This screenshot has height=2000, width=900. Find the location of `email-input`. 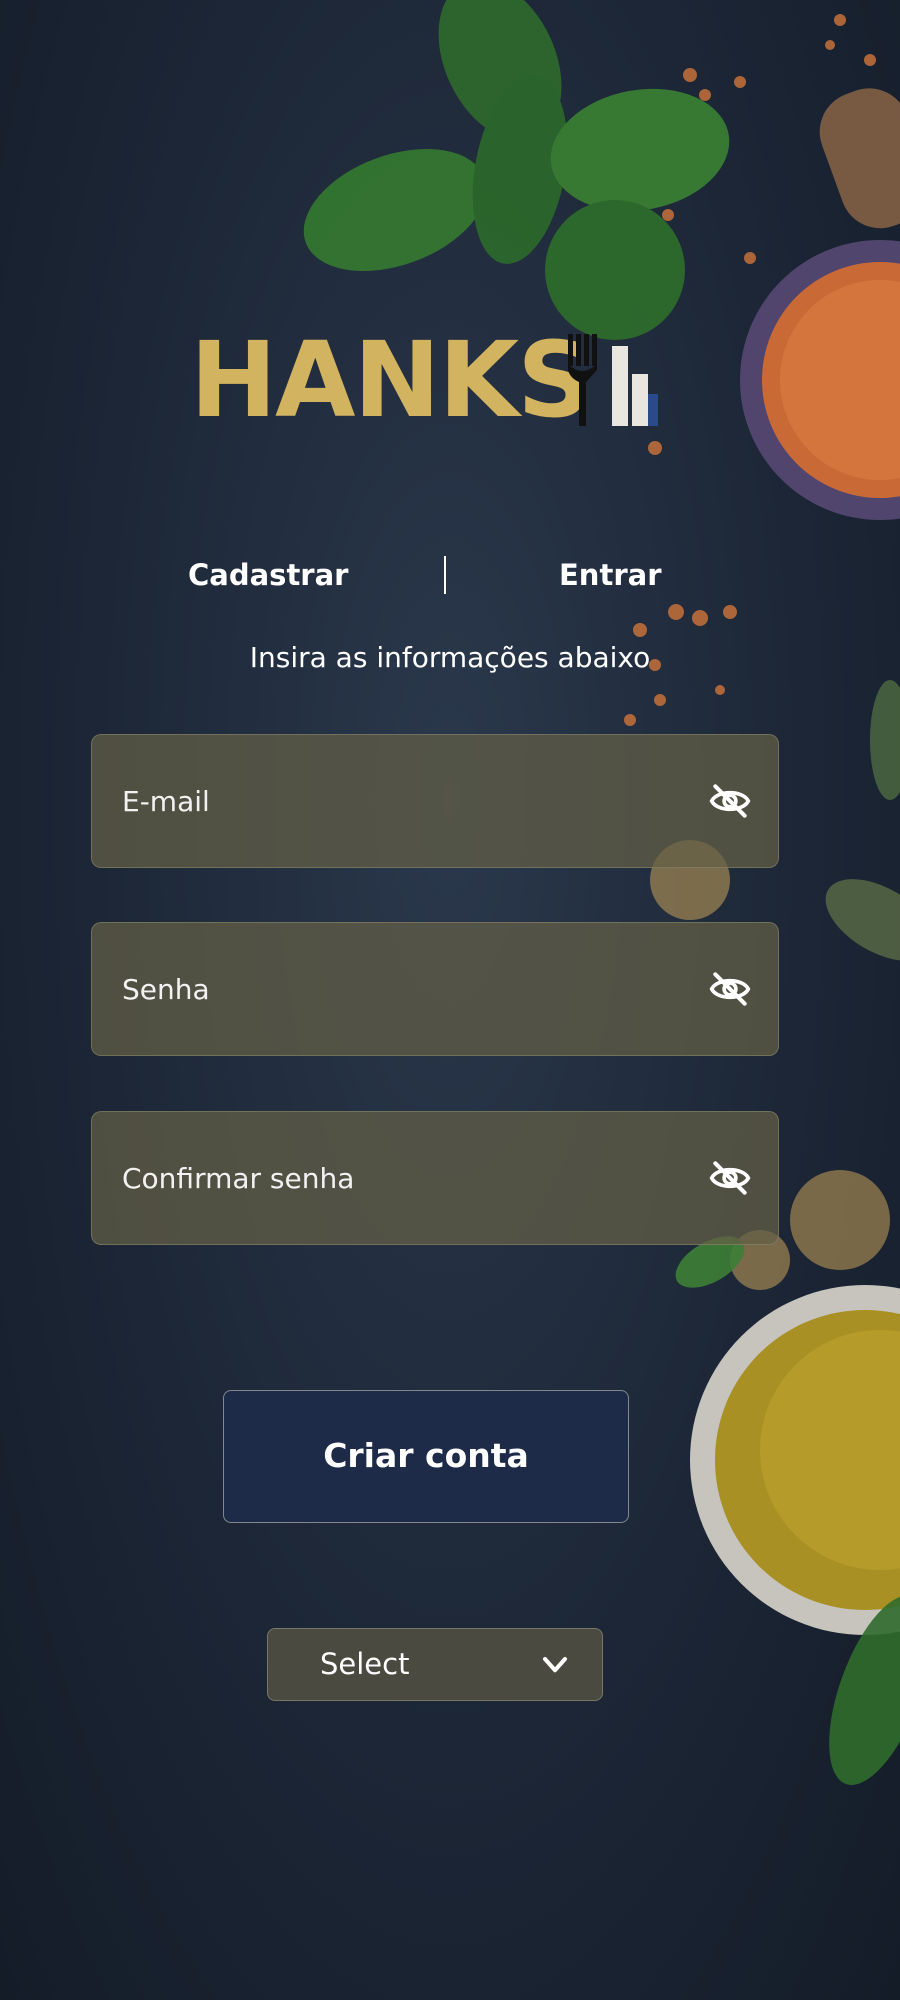

email-input is located at coordinates (402, 801).